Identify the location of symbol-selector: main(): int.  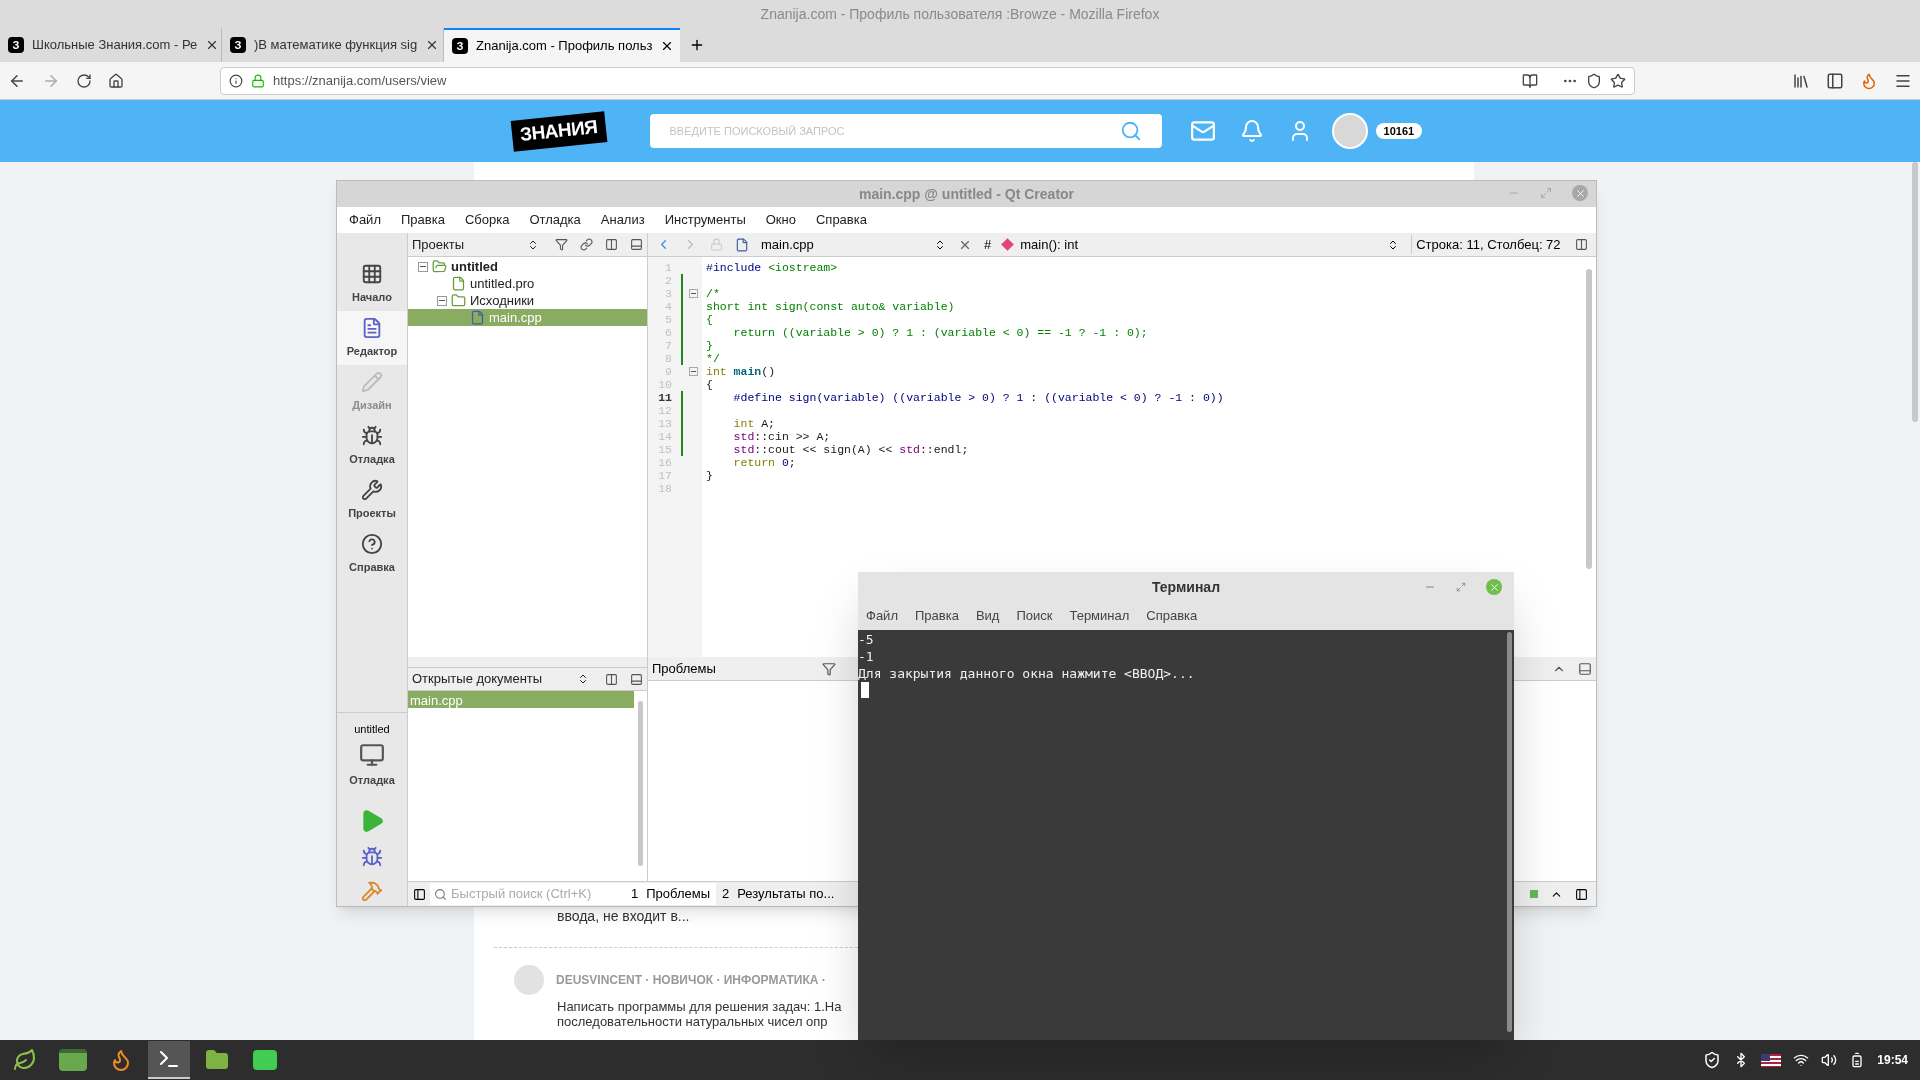
(1201, 244).